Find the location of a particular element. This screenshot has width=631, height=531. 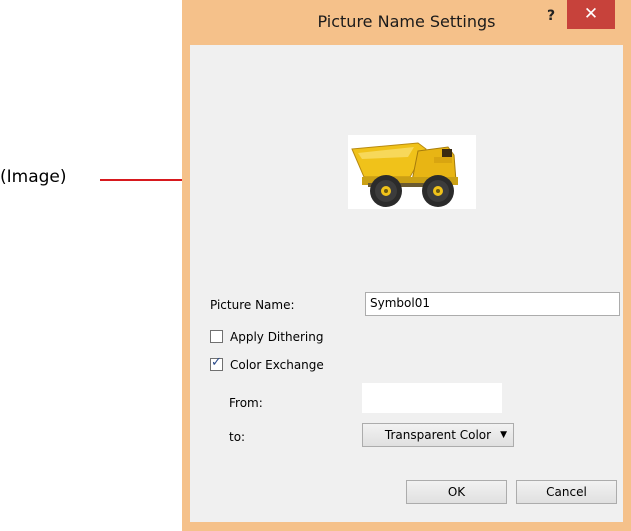

truck-wheel-rear is located at coordinates (386, 191).